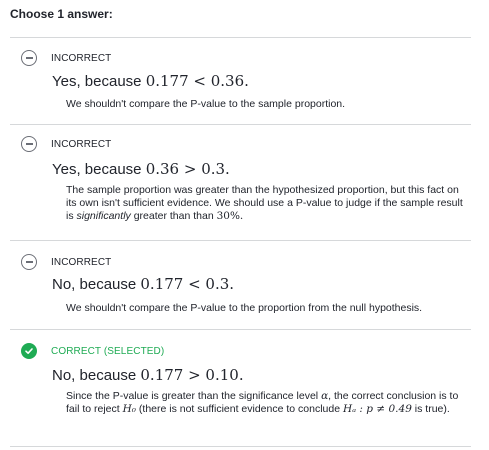 Image resolution: width=489 pixels, height=450 pixels. What do you see at coordinates (430, 409) in the screenshot?
I see `rationale-part-d: is true).` at bounding box center [430, 409].